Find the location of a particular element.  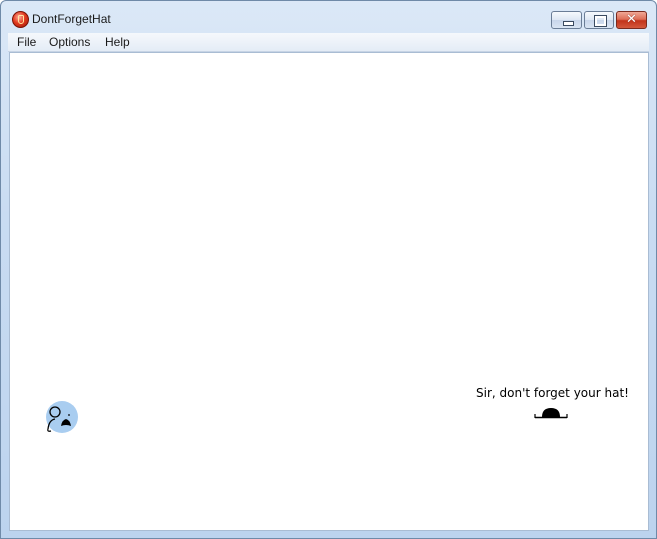

close-button: ✕ is located at coordinates (631, 20).